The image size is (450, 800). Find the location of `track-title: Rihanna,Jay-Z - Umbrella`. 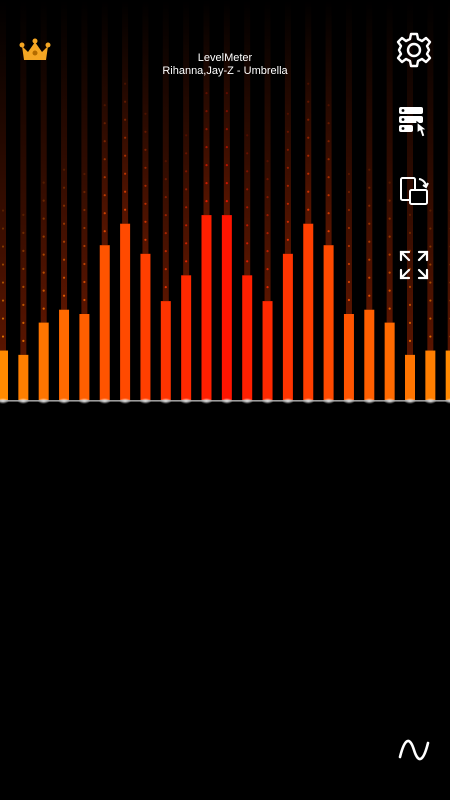

track-title: Rihanna,Jay-Z - Umbrella is located at coordinates (225, 71).